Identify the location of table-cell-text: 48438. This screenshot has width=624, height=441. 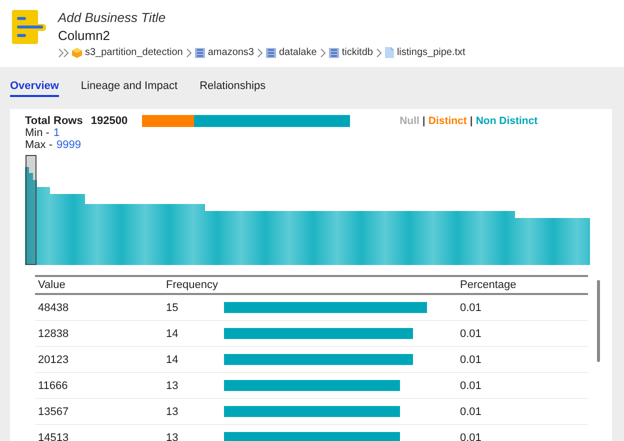
(54, 308).